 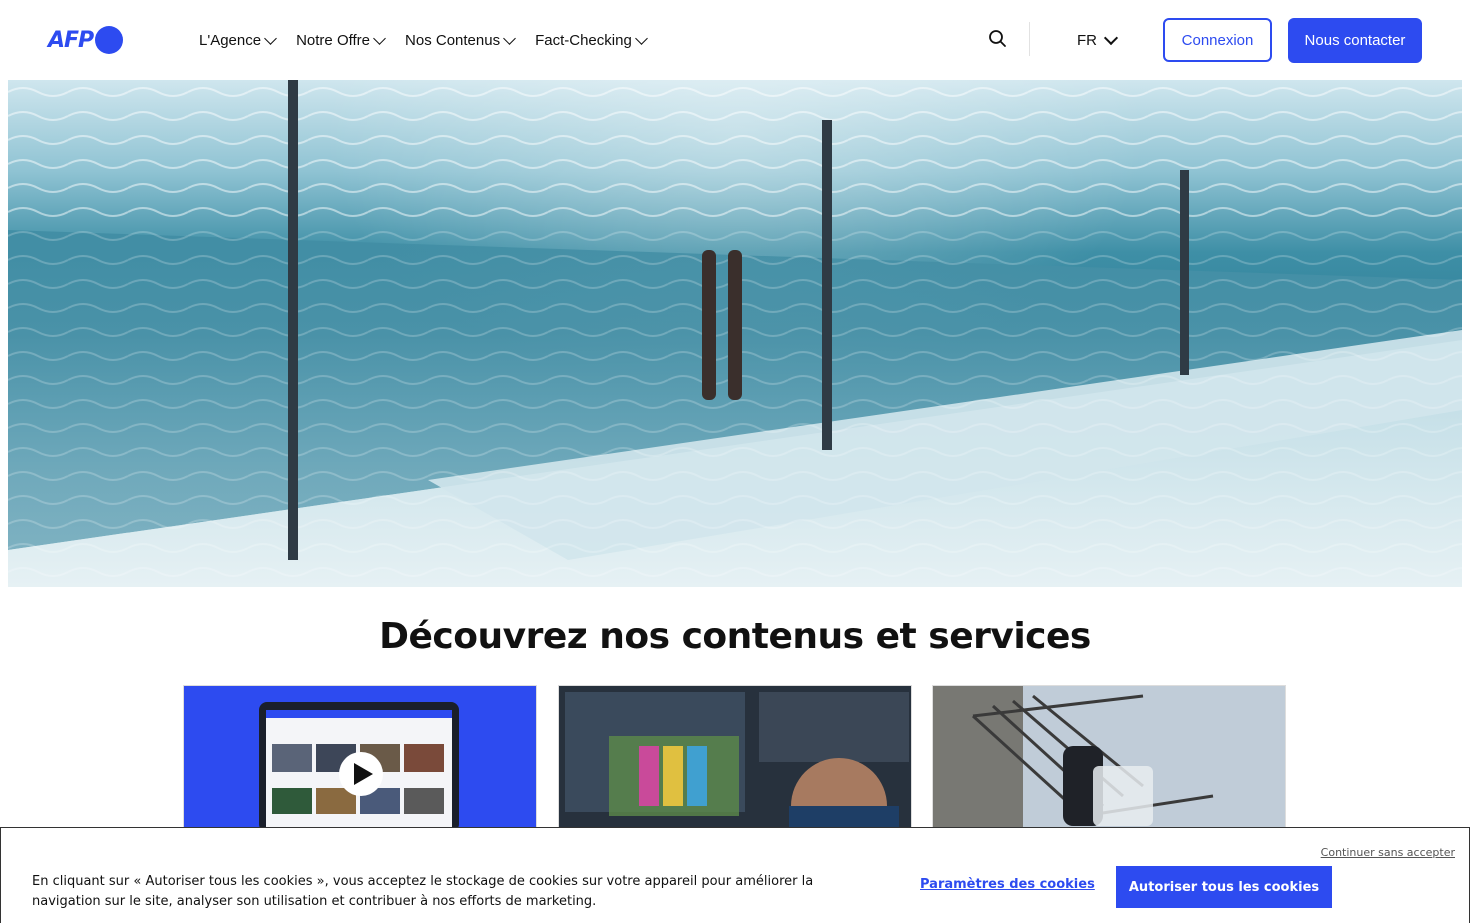 I want to click on login-button: Connexion, so click(x=1217, y=40).